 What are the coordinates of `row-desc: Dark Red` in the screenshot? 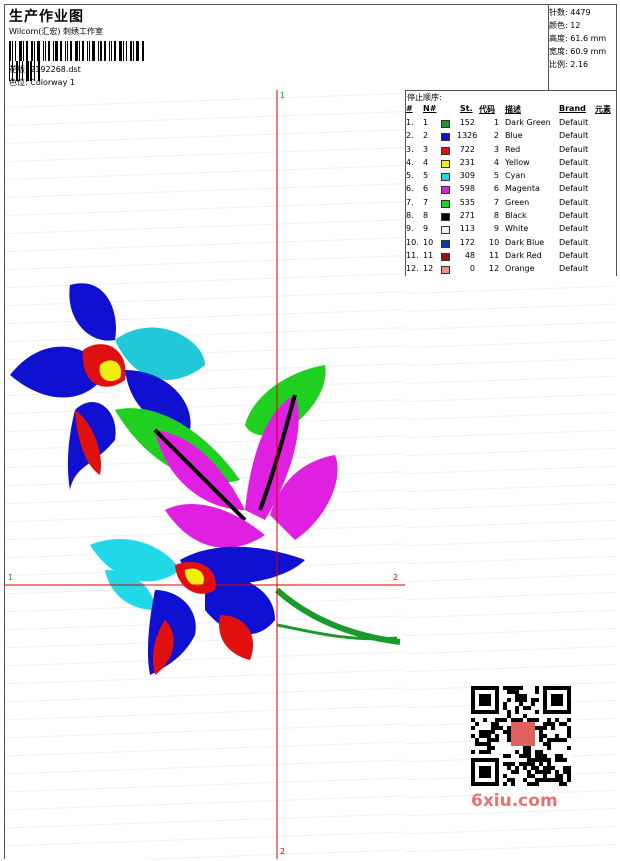 It's located at (523, 255).